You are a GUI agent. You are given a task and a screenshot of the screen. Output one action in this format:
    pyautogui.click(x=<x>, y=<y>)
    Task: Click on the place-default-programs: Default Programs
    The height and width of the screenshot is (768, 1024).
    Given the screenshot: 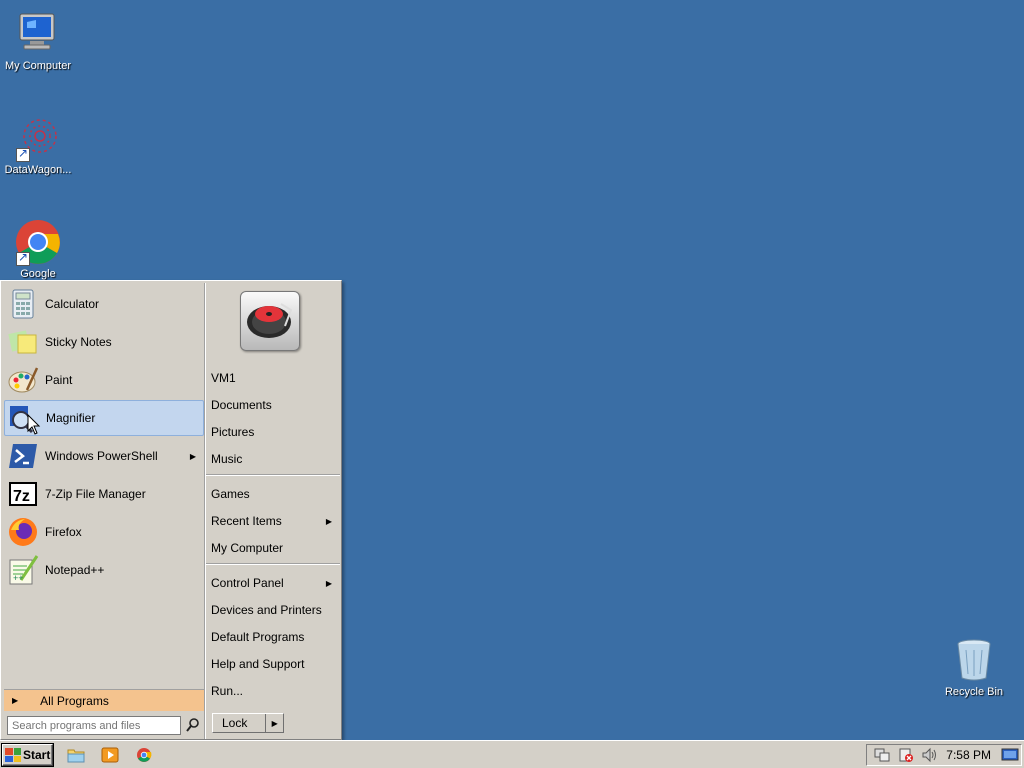 What is the action you would take?
    pyautogui.click(x=273, y=637)
    